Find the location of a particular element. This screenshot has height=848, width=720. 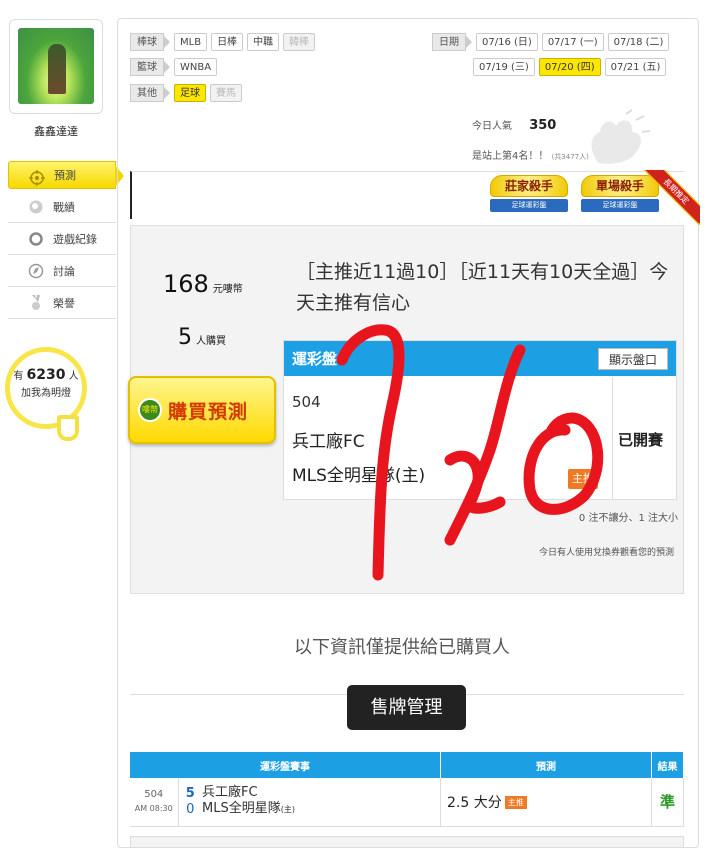

hand-decoration-icon is located at coordinates (621, 136).